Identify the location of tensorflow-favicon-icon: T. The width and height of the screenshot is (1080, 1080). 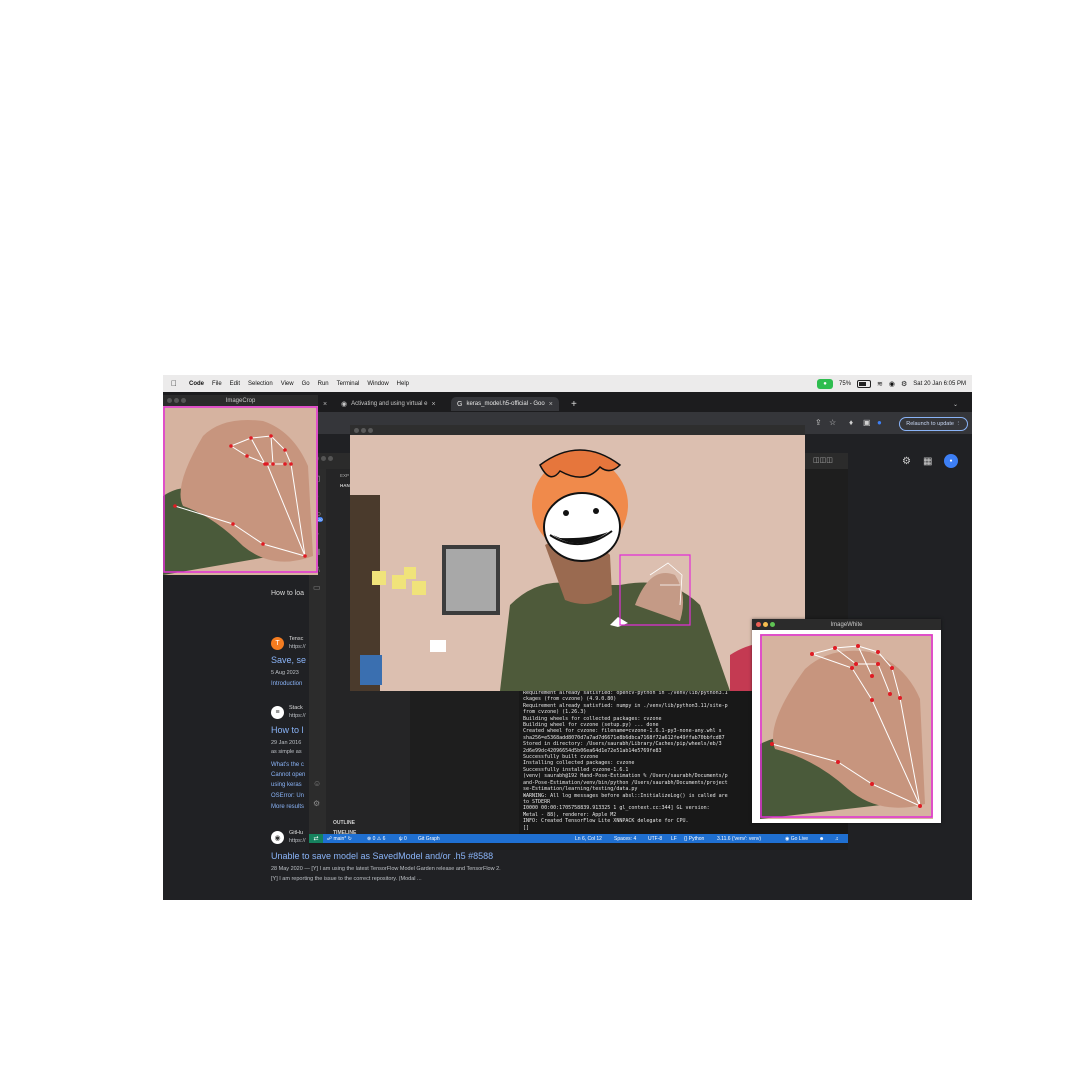
(277, 643).